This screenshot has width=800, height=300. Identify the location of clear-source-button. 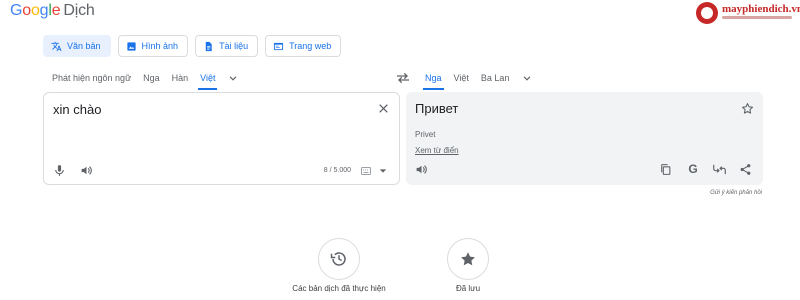
(383, 108).